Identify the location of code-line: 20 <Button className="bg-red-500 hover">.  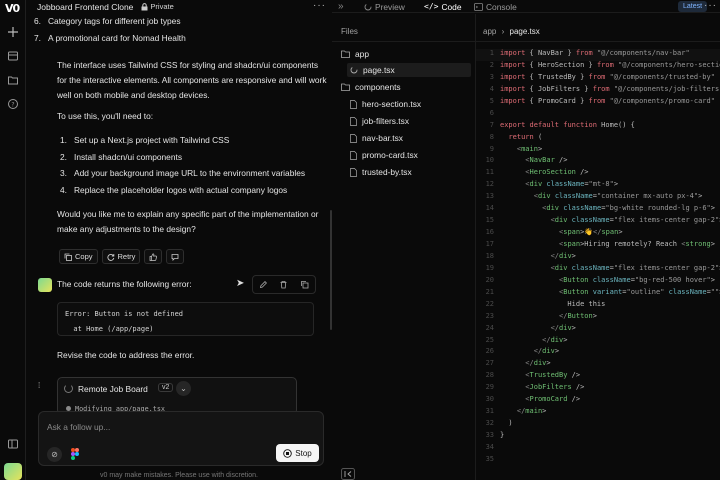
(598, 282).